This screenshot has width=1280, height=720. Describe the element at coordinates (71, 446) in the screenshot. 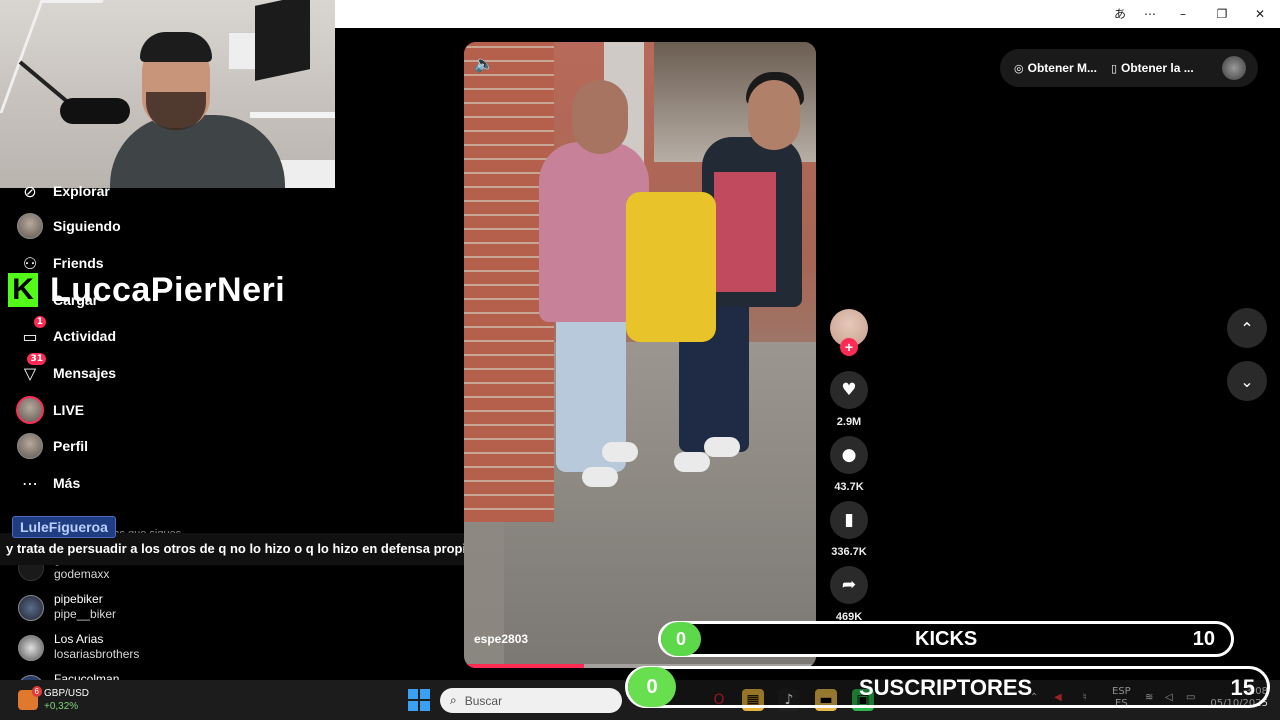

I see `sidebar-item-label: Perfil` at that location.